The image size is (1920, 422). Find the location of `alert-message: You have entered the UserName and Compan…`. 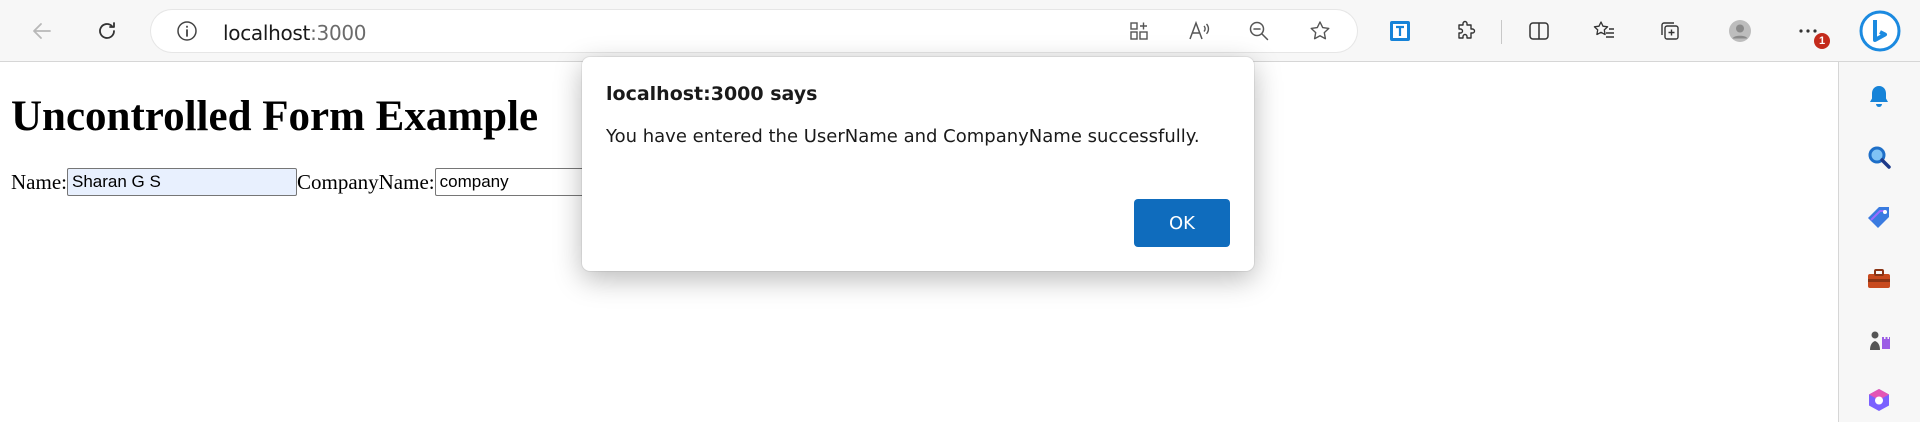

alert-message: You have entered the UserName and Compan… is located at coordinates (903, 136).